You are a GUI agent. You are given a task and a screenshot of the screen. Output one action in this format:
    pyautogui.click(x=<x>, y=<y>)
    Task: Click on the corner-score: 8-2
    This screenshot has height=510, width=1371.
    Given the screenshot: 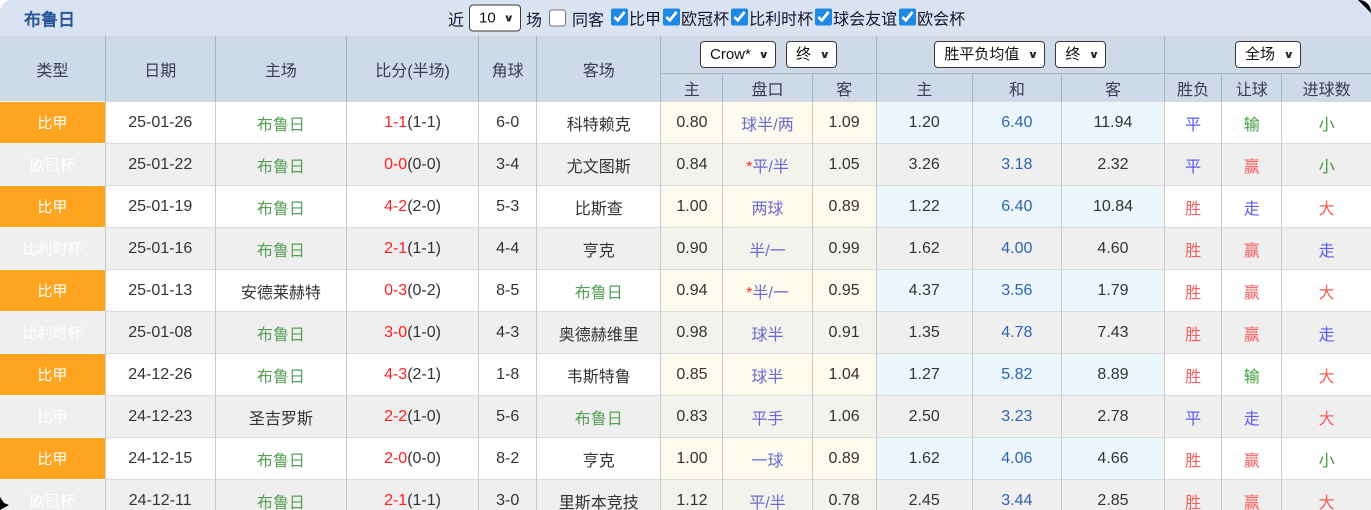 What is the action you would take?
    pyautogui.click(x=508, y=458)
    